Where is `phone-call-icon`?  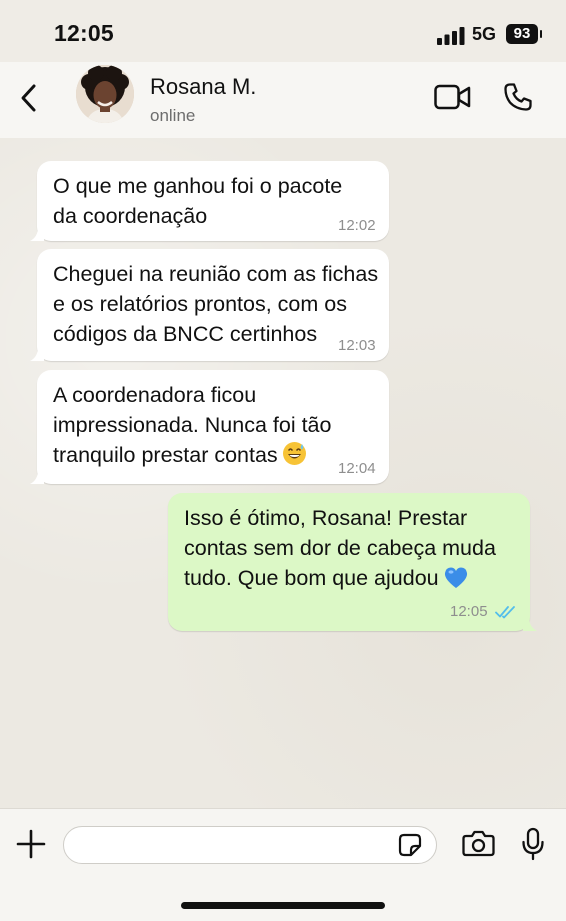
phone-call-icon is located at coordinates (518, 97).